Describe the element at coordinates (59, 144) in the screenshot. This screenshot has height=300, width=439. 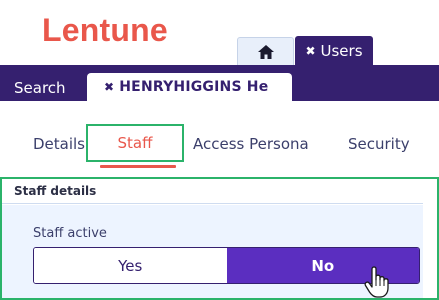
I see `tab-details: Details` at that location.